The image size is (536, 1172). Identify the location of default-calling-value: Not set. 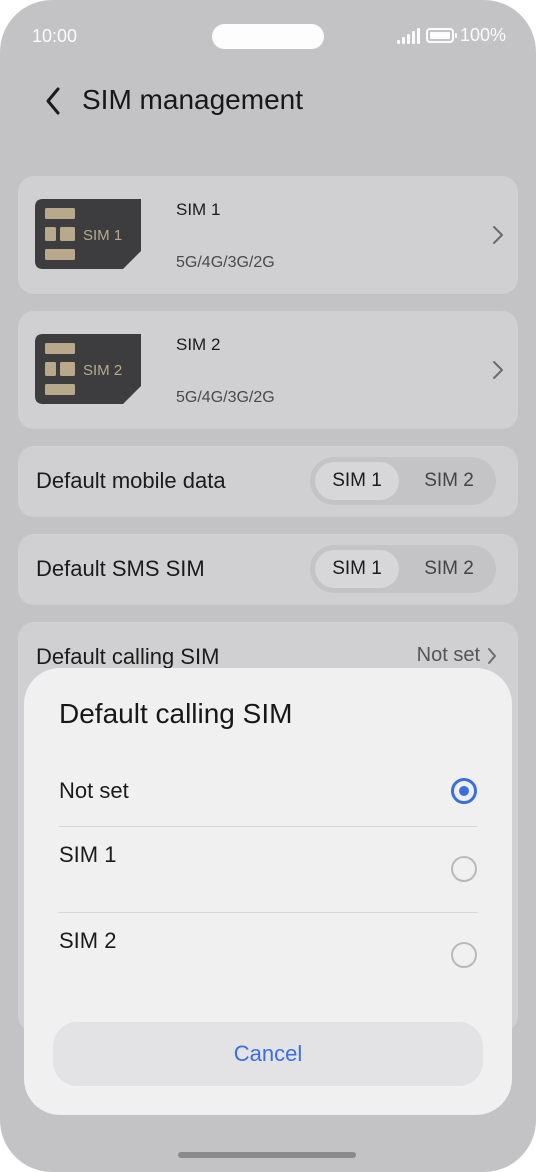
(457, 655).